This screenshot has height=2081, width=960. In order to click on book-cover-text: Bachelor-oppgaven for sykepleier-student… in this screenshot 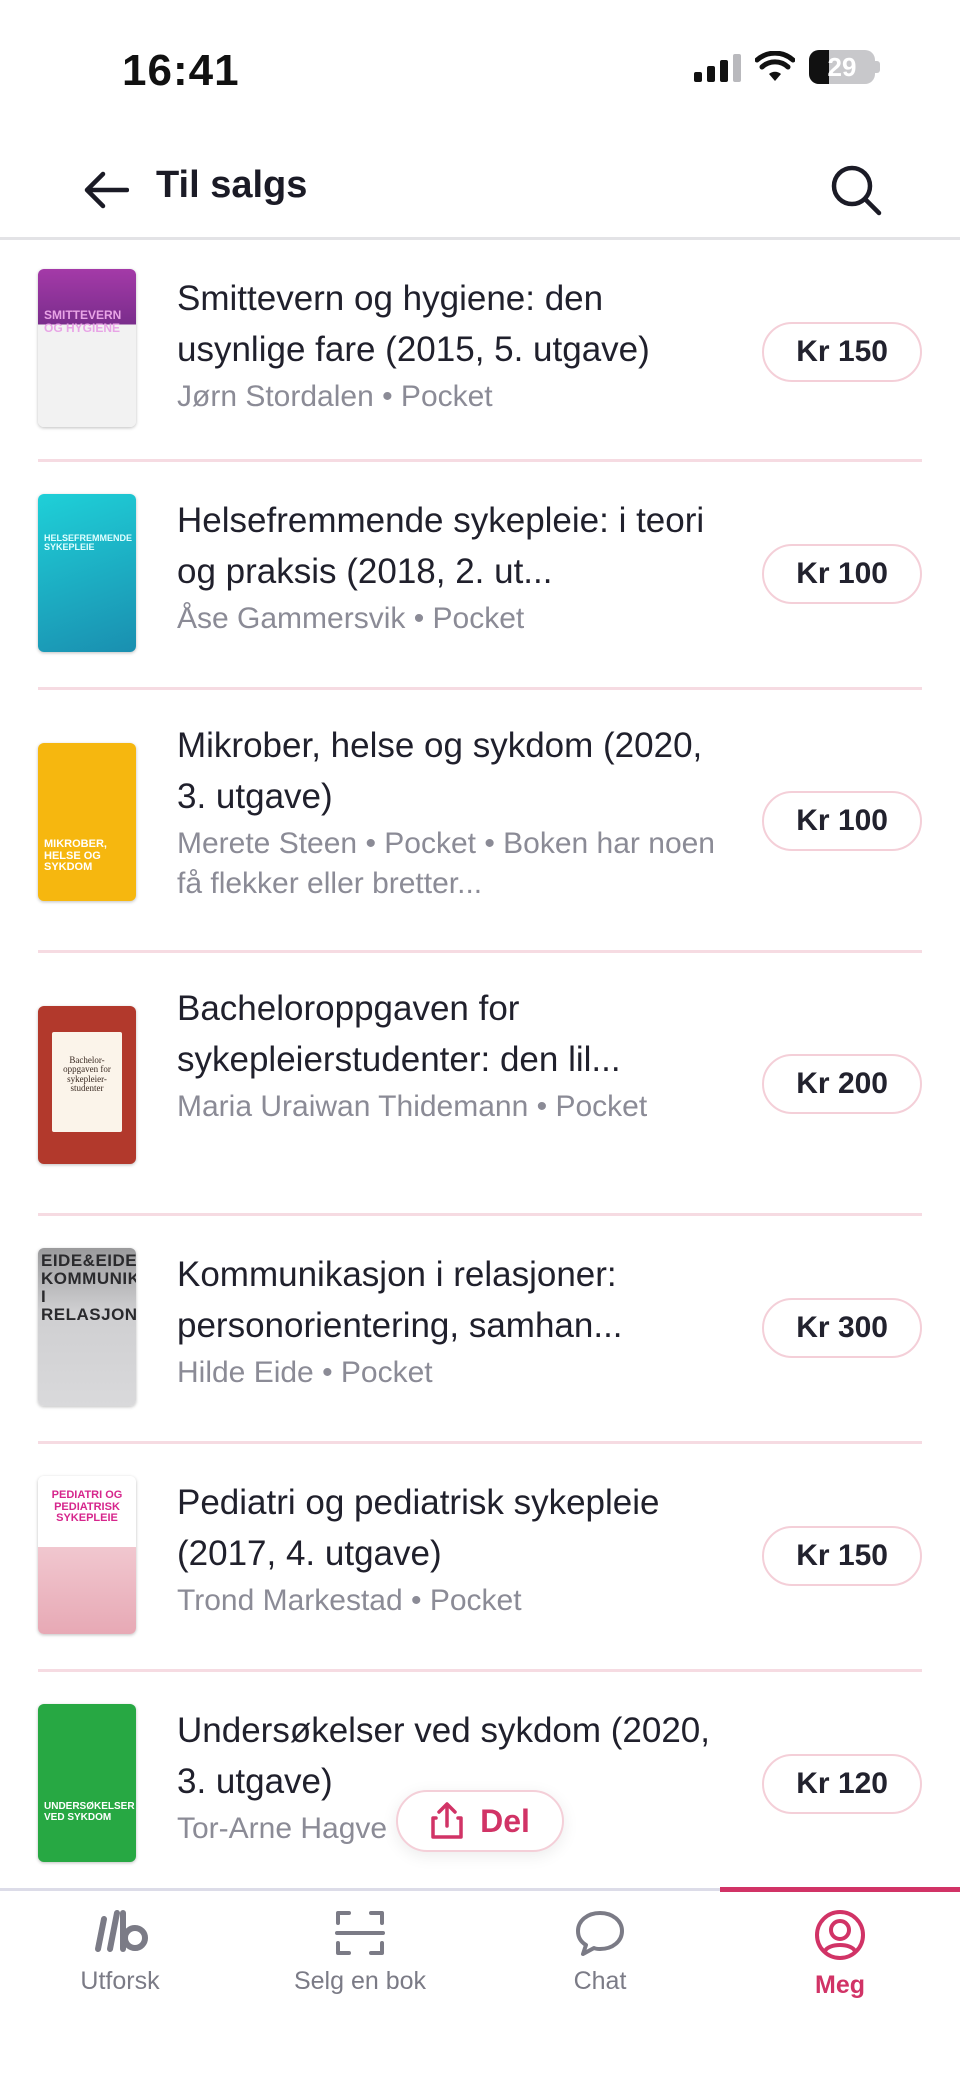, I will do `click(87, 1074)`.